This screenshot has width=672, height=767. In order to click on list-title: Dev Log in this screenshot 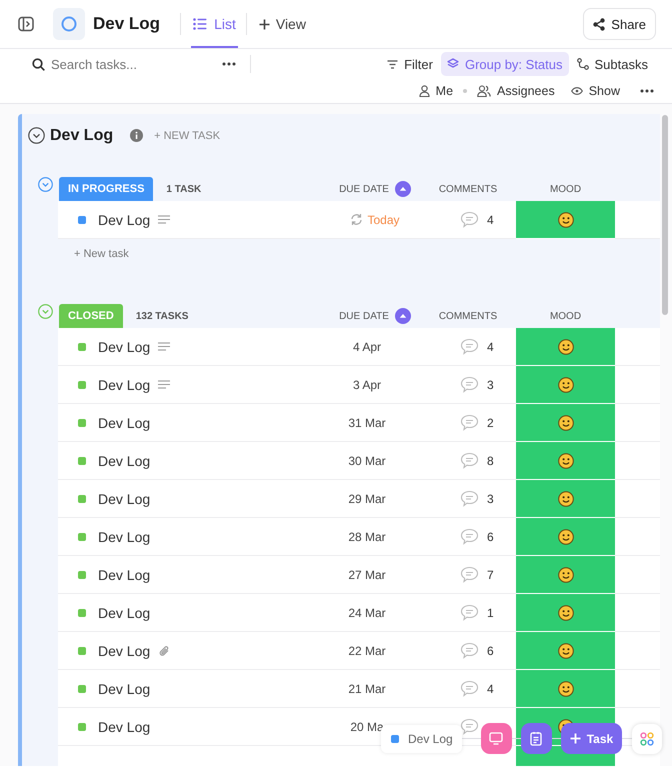, I will do `click(82, 135)`.